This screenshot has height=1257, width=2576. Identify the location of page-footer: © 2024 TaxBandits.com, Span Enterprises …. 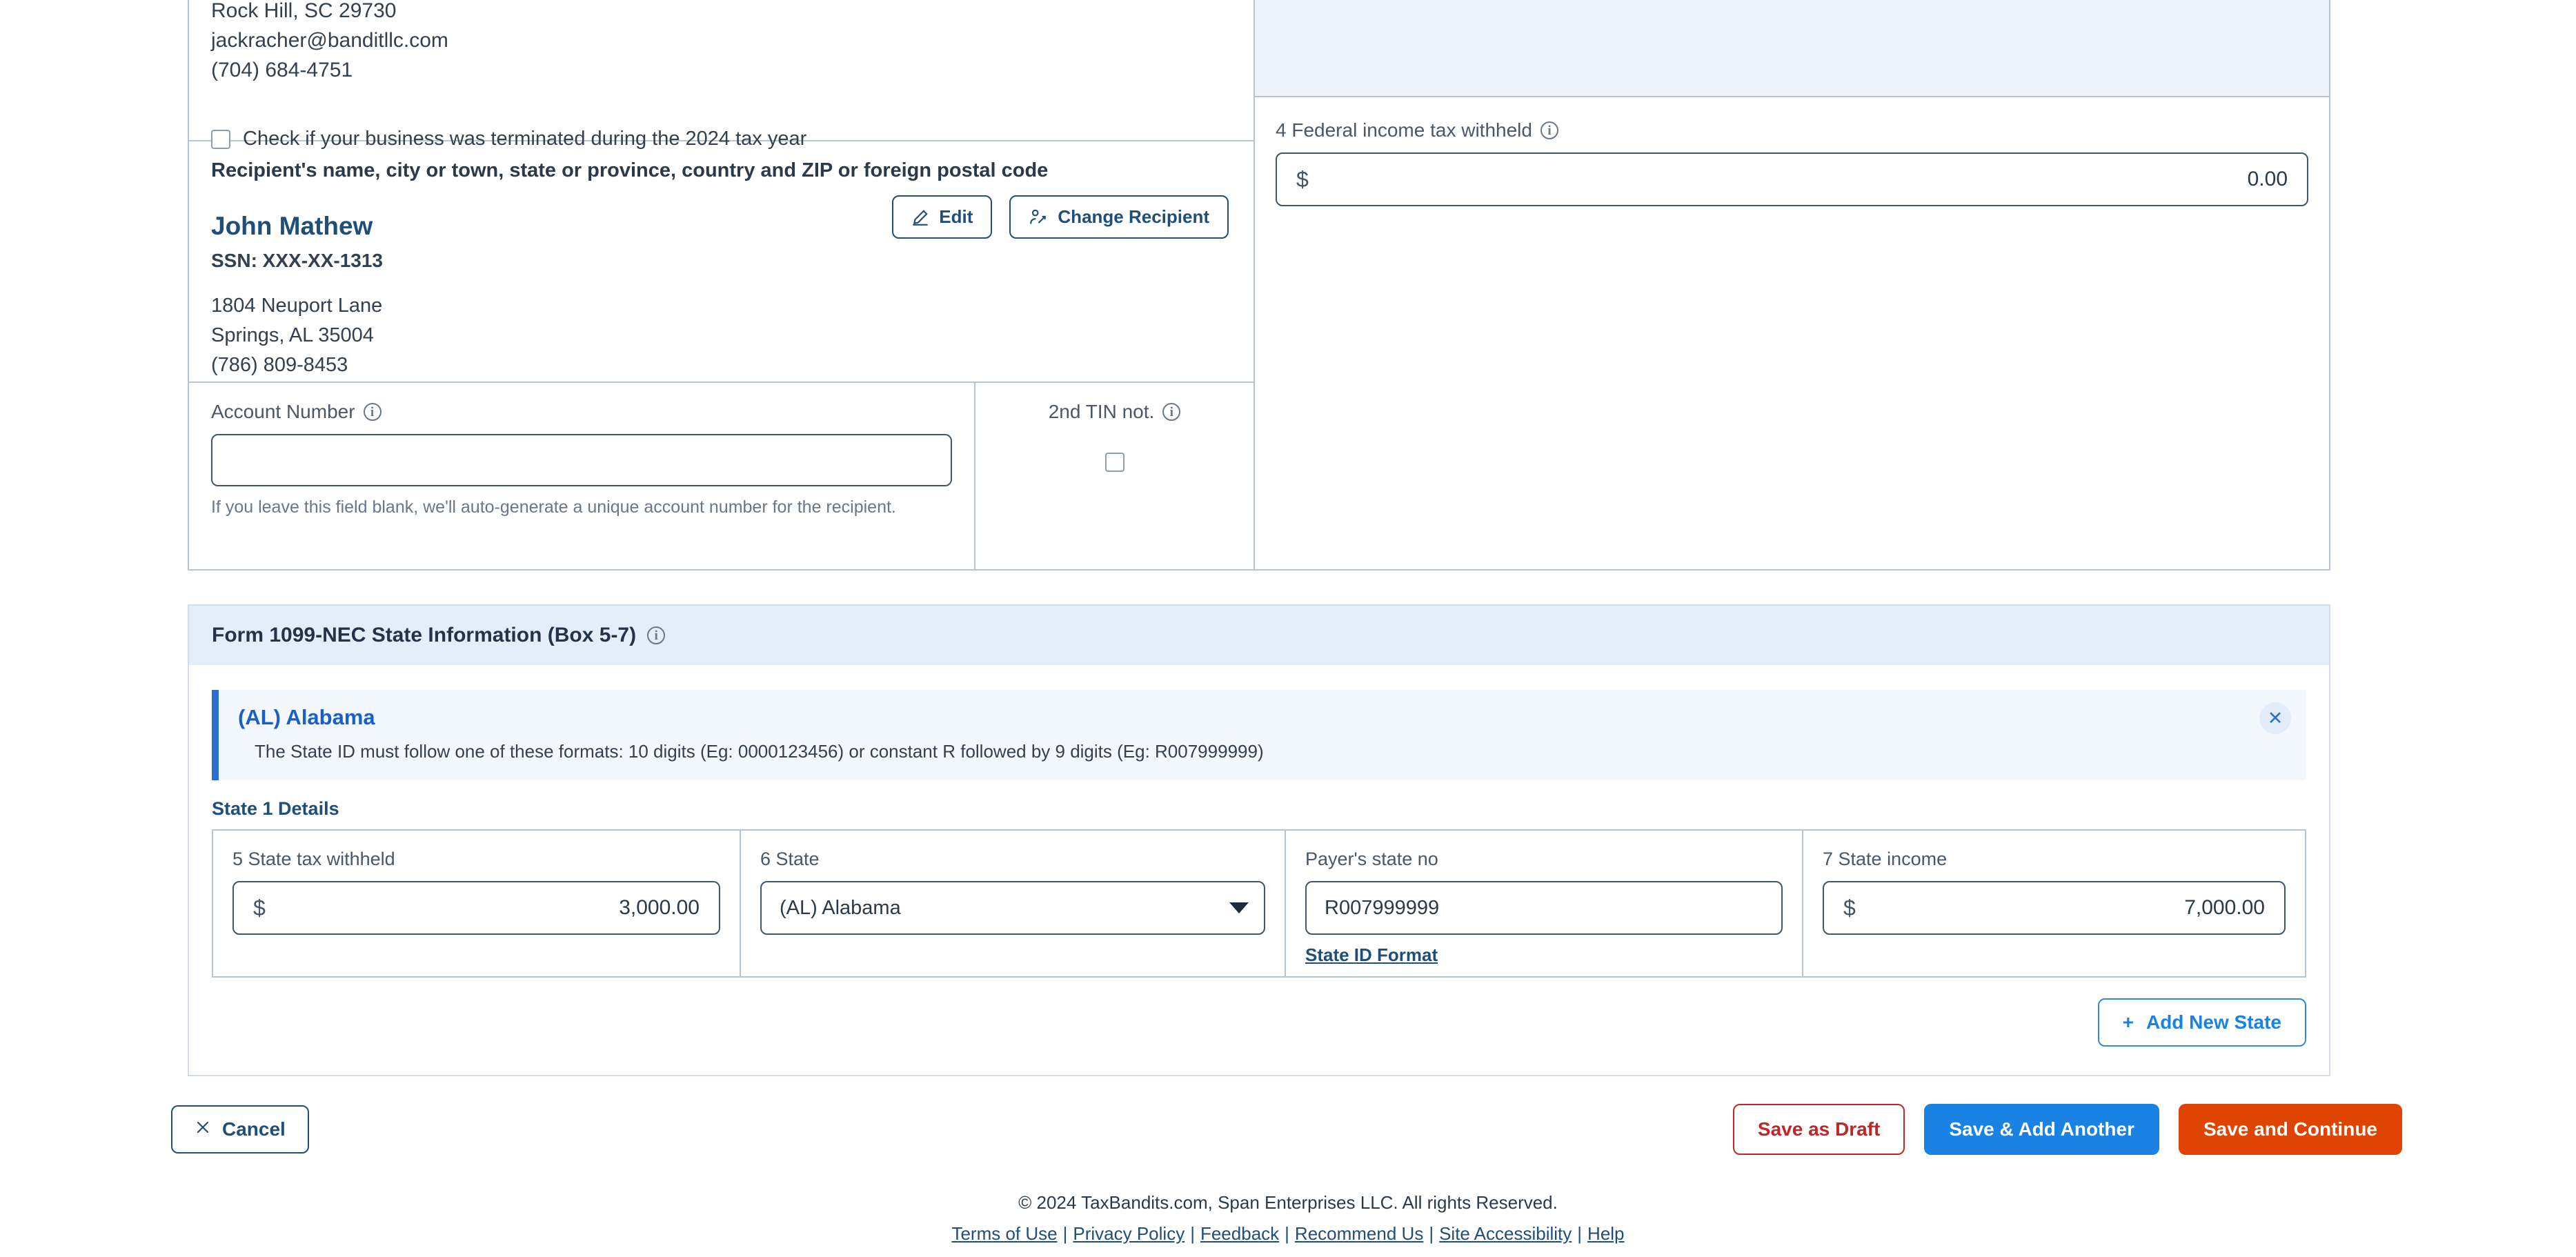
(1288, 1218).